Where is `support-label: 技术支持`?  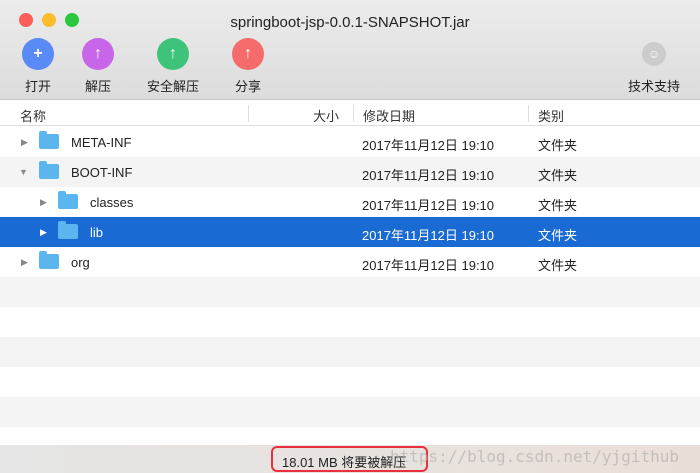
support-label: 技术支持 is located at coordinates (653, 86).